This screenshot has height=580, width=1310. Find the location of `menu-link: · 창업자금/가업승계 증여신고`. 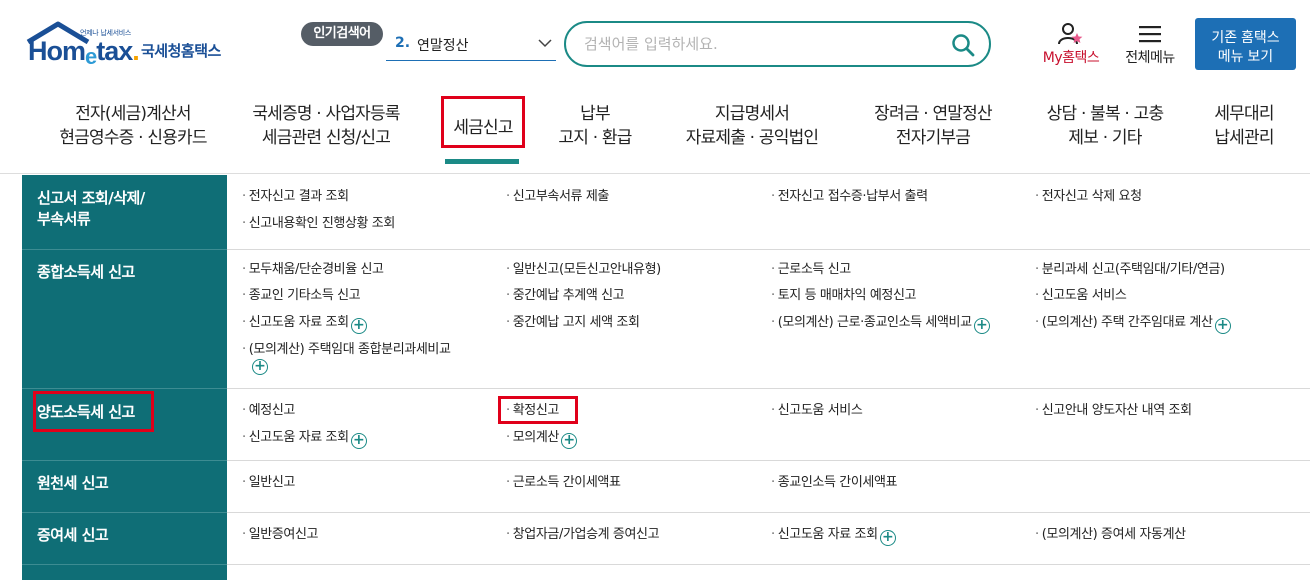

menu-link: · 창업자금/가업승계 증여신고 is located at coordinates (583, 535).